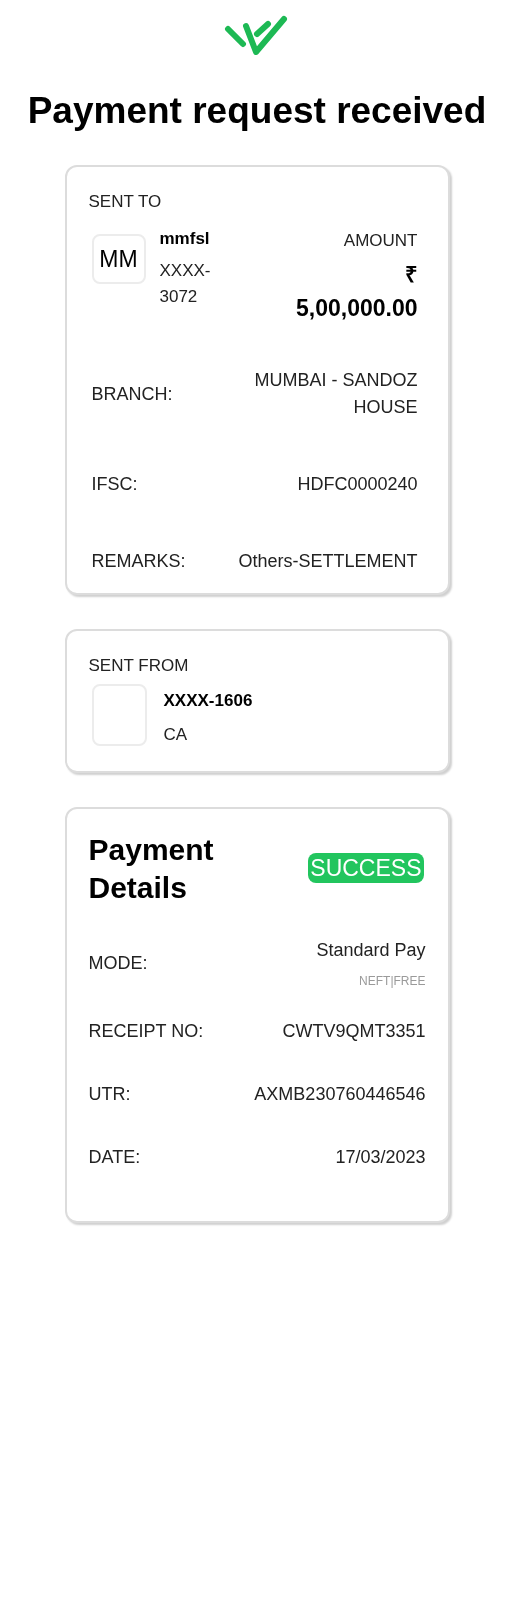  What do you see at coordinates (371, 950) in the screenshot?
I see `row-value: Standard Pay` at bounding box center [371, 950].